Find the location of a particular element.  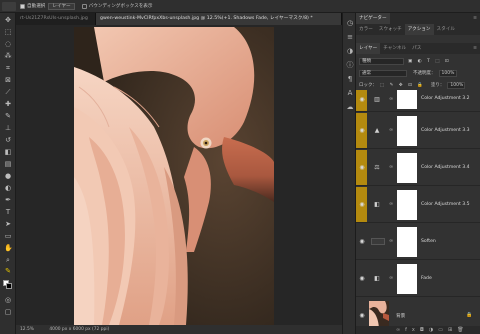

layer-name: Fade is located at coordinates (426, 278).